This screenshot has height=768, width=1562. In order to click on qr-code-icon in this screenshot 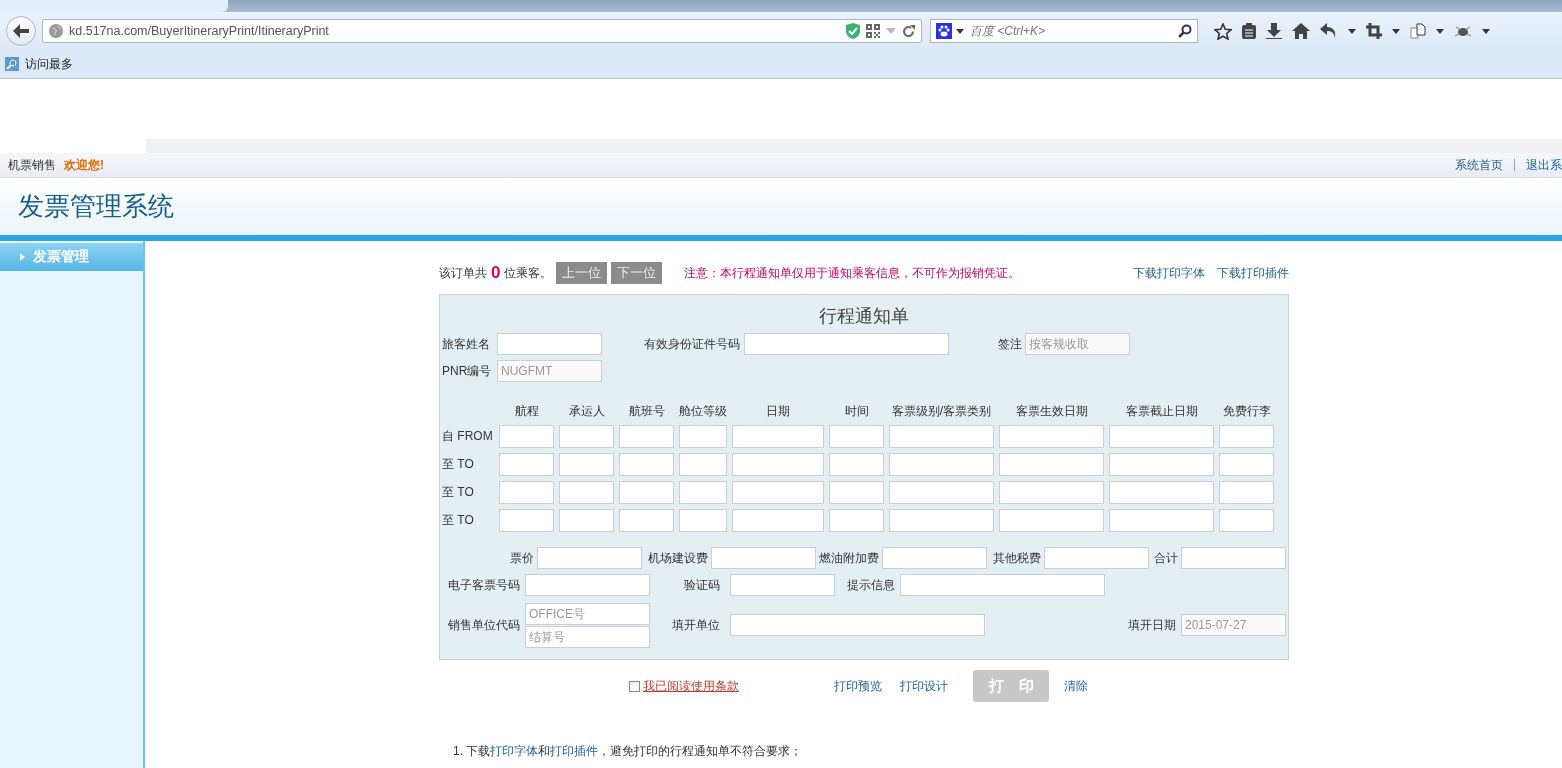, I will do `click(873, 31)`.